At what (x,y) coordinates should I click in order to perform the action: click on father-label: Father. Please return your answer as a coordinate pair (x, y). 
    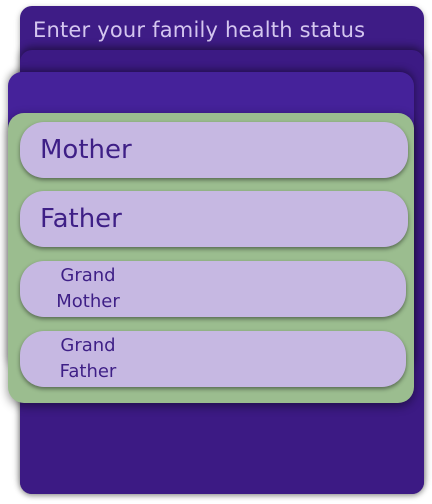
    Looking at the image, I should click on (81, 219).